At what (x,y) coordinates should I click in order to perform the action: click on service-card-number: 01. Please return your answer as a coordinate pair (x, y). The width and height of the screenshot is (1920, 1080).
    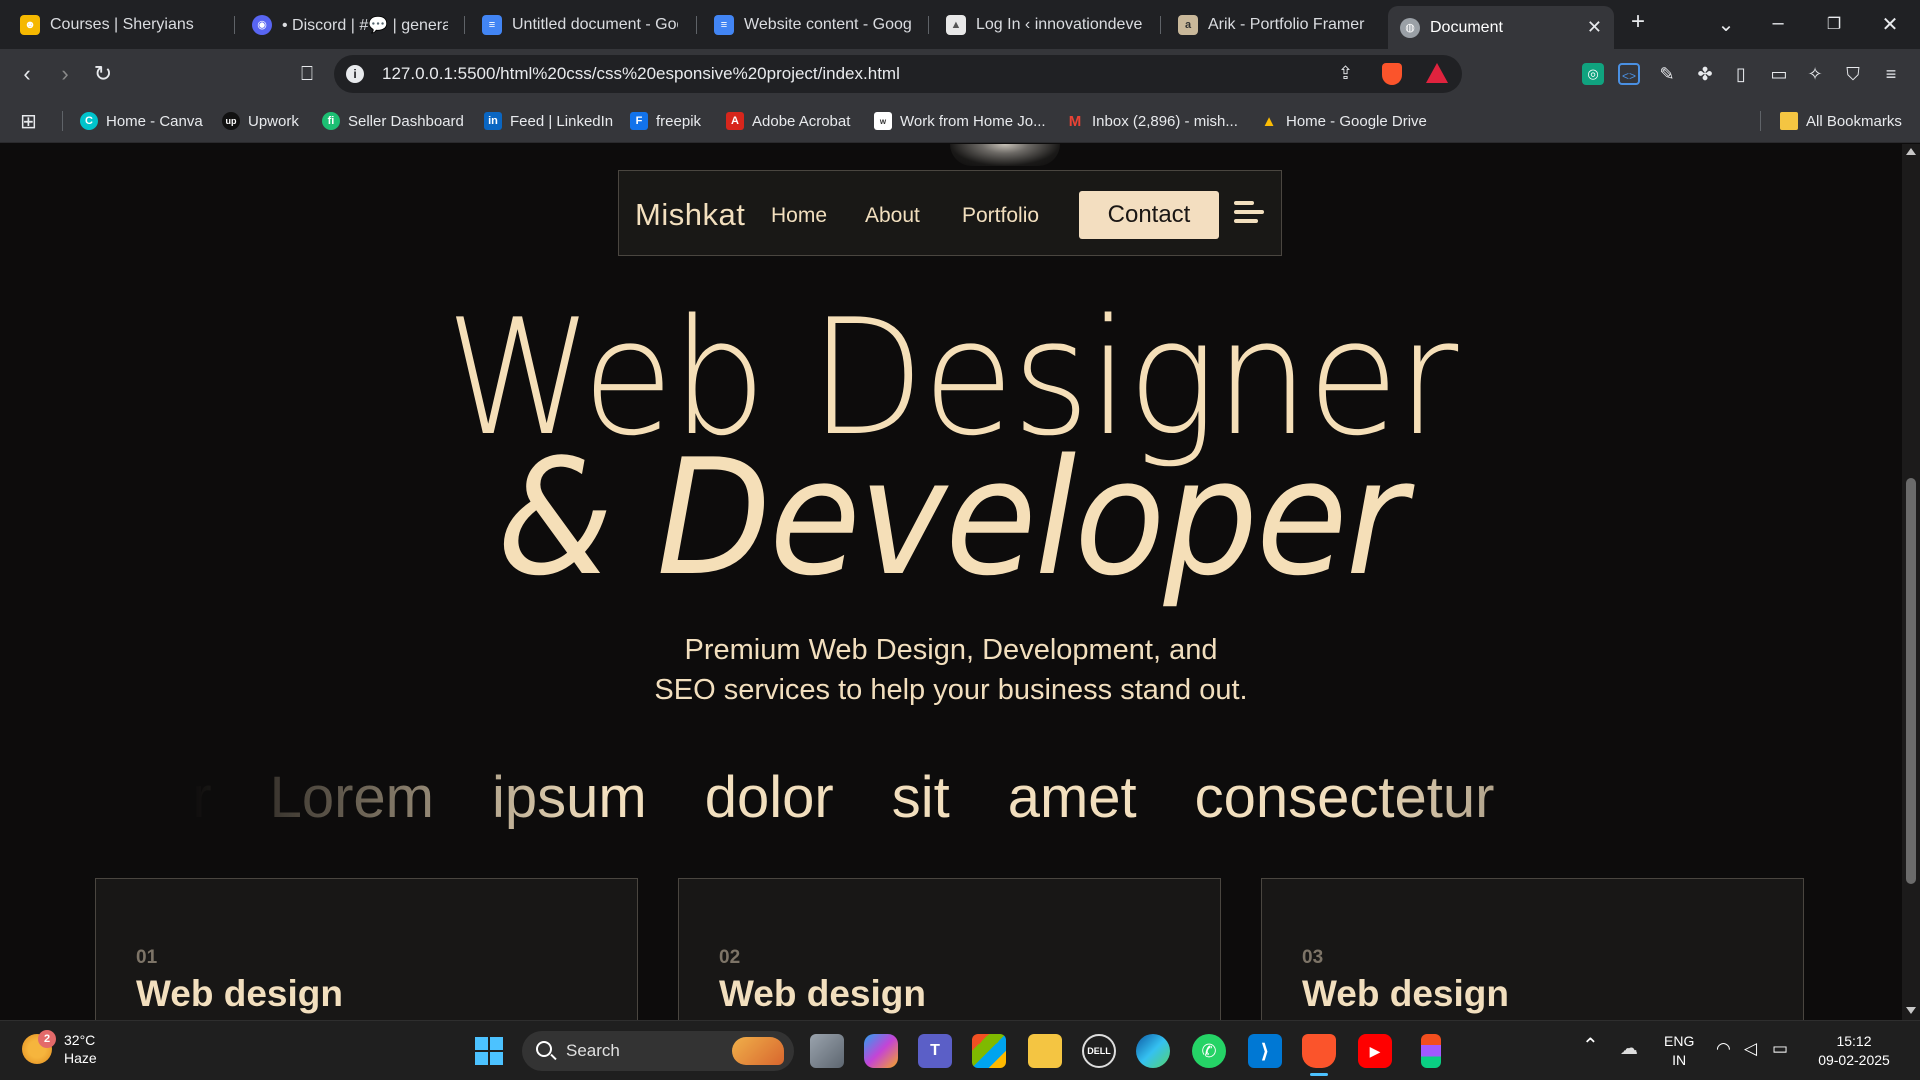
    Looking at the image, I should click on (147, 957).